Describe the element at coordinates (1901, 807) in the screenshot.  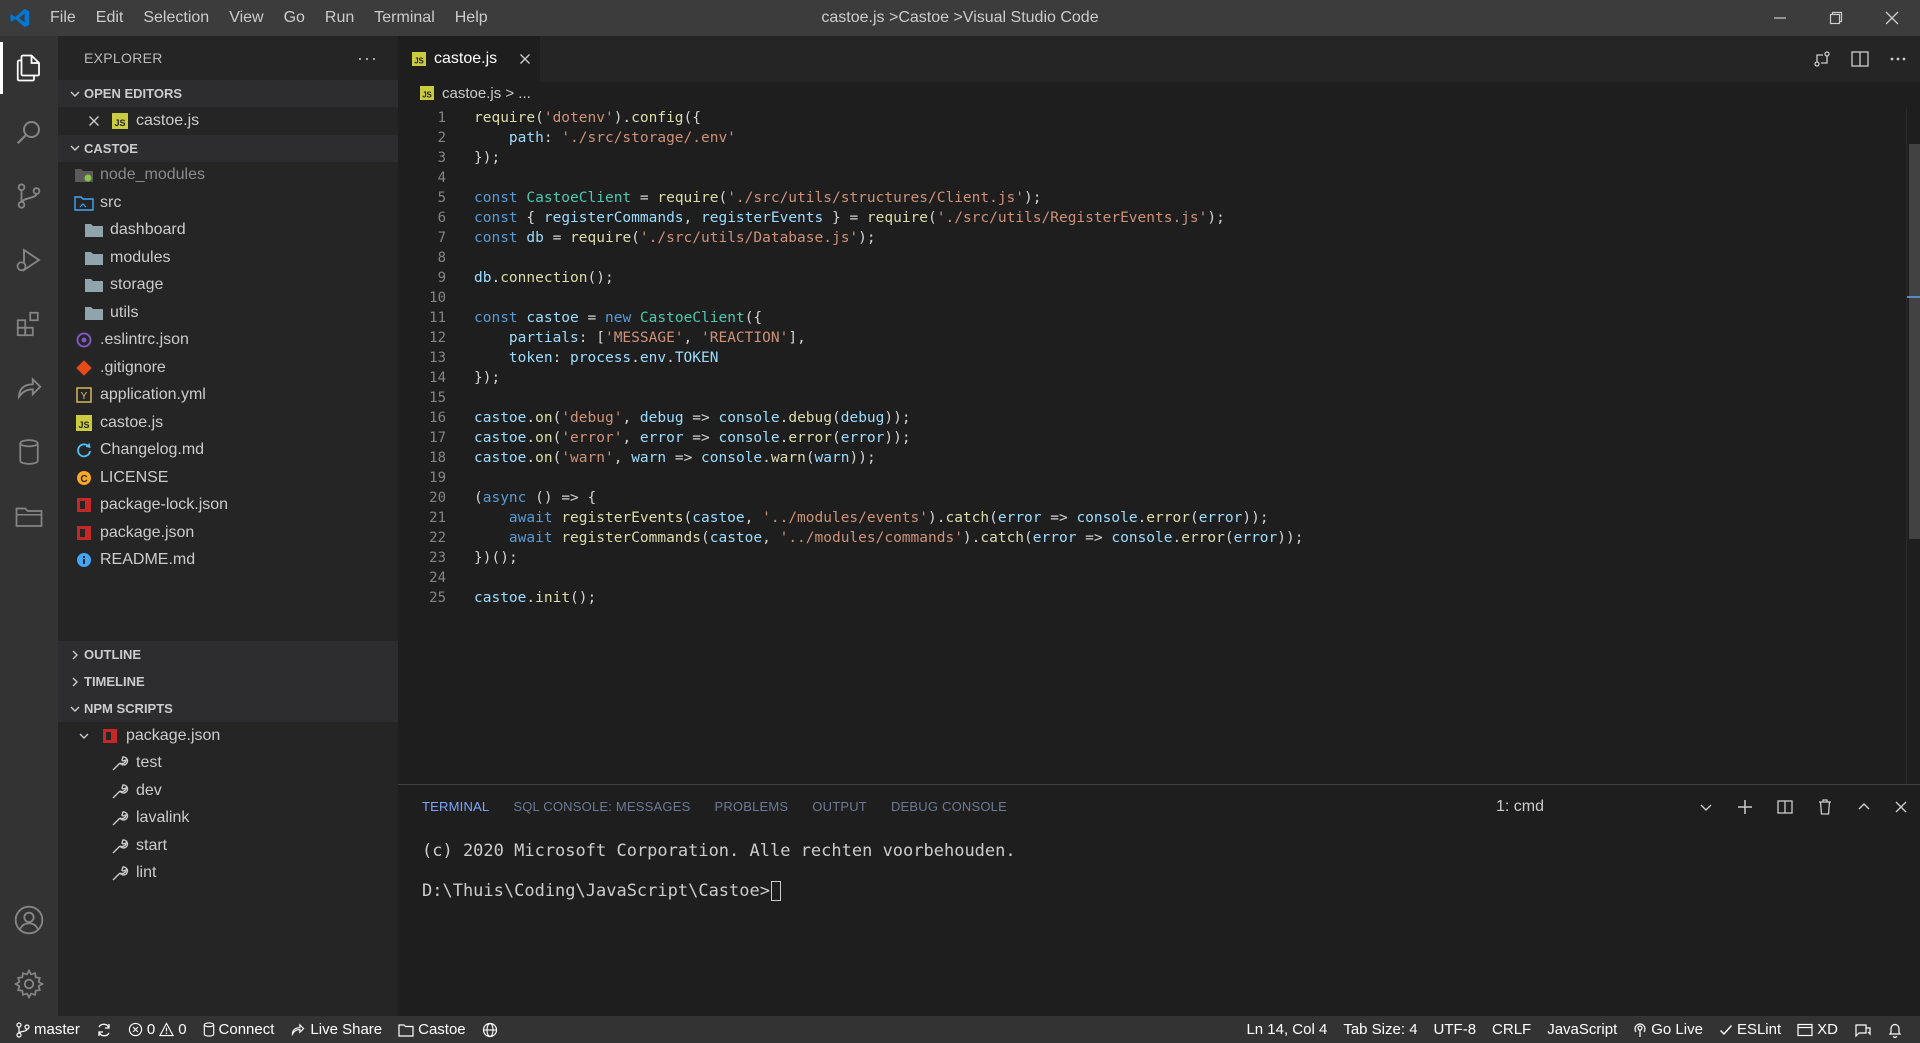
I see `close-panel-icon` at that location.